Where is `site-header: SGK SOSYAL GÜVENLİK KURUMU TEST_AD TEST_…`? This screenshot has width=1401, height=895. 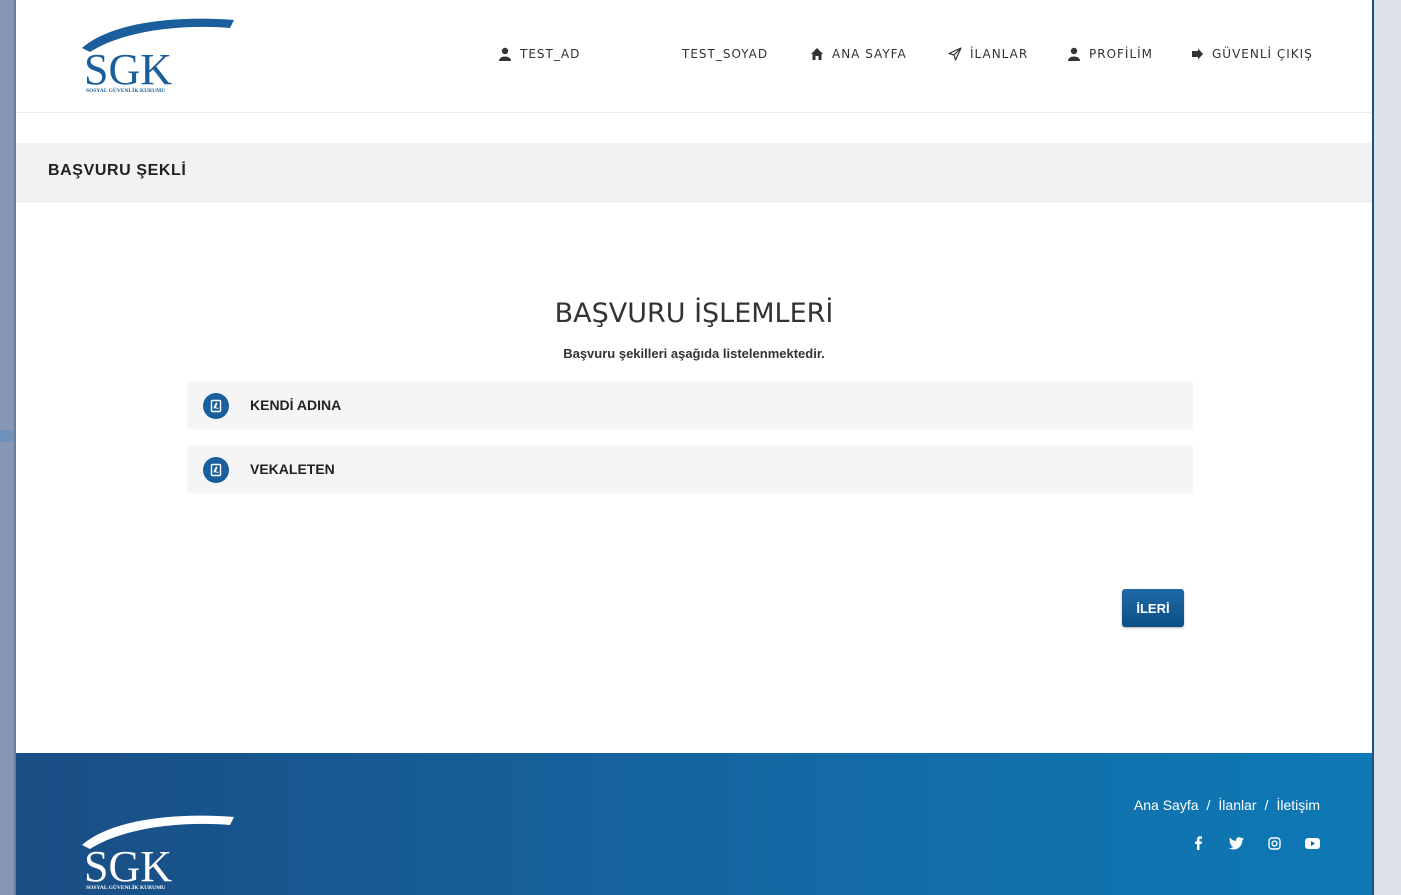 site-header: SGK SOSYAL GÜVENLİK KURUMU TEST_AD TEST_… is located at coordinates (694, 56).